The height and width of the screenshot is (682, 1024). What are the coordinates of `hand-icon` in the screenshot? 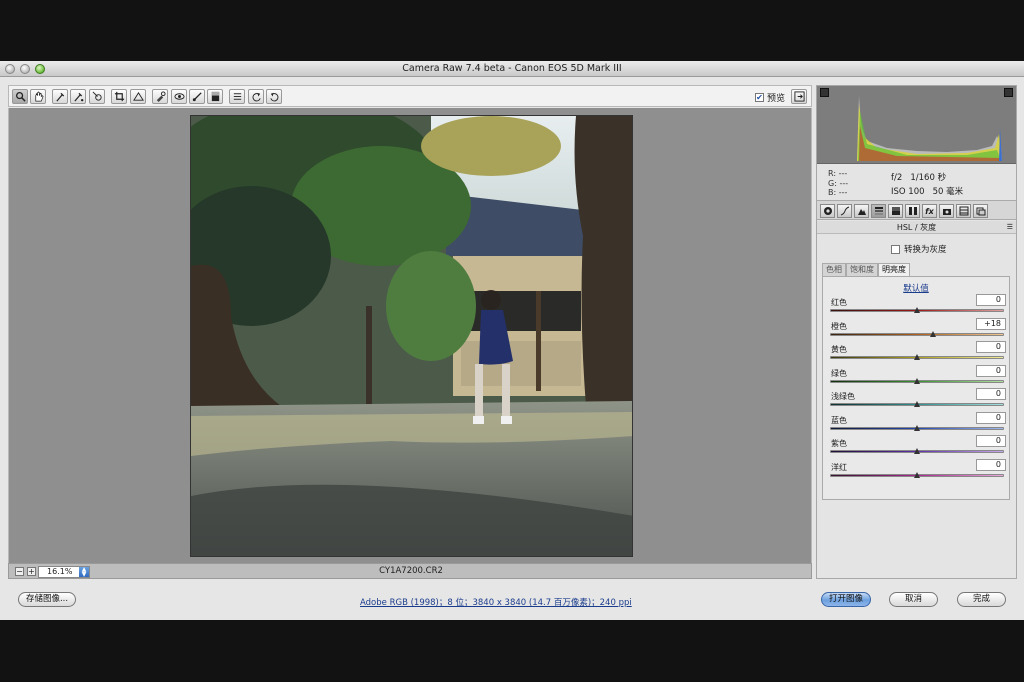 It's located at (39, 96).